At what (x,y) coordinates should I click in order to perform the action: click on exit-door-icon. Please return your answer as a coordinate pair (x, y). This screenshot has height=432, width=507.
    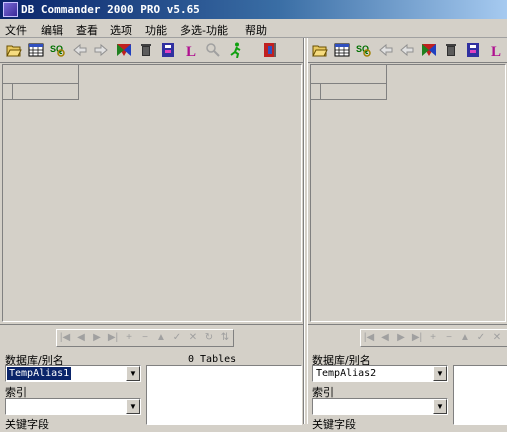
    Looking at the image, I should click on (270, 50).